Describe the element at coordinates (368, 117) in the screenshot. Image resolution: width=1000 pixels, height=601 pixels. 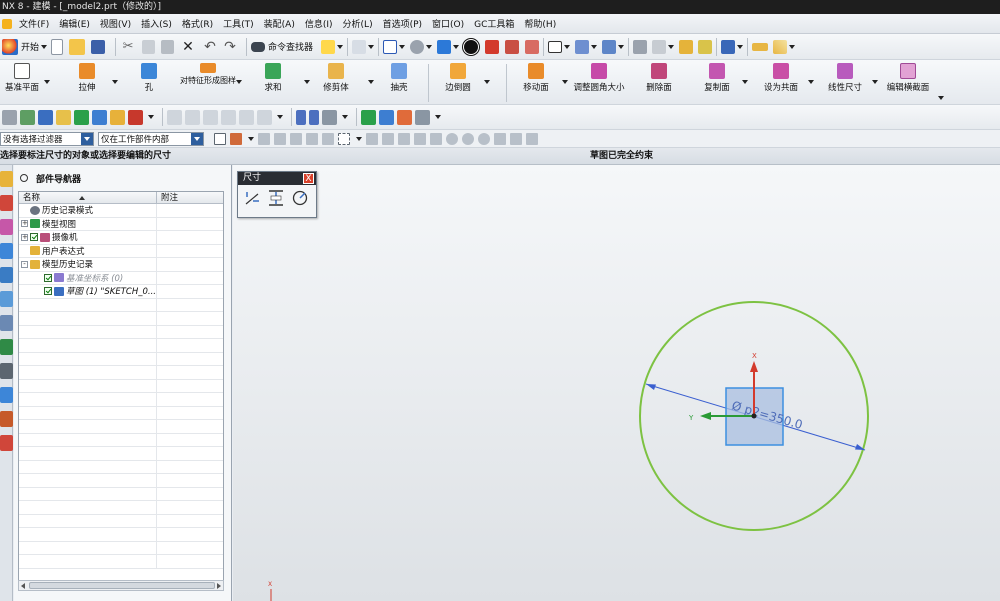
I see `constraint-icon` at that location.